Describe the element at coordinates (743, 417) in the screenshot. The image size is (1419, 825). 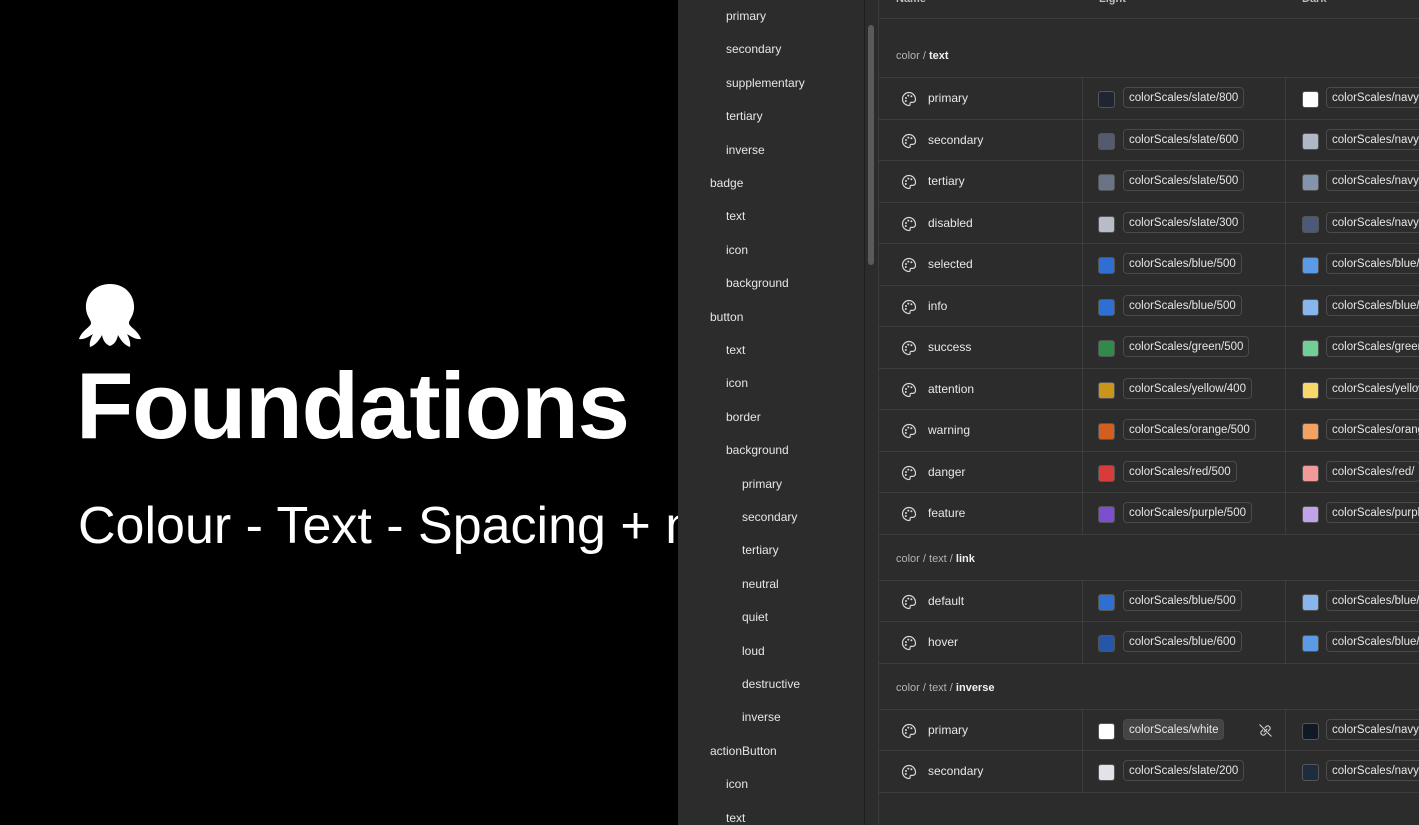
I see `tree-item-border: border` at that location.